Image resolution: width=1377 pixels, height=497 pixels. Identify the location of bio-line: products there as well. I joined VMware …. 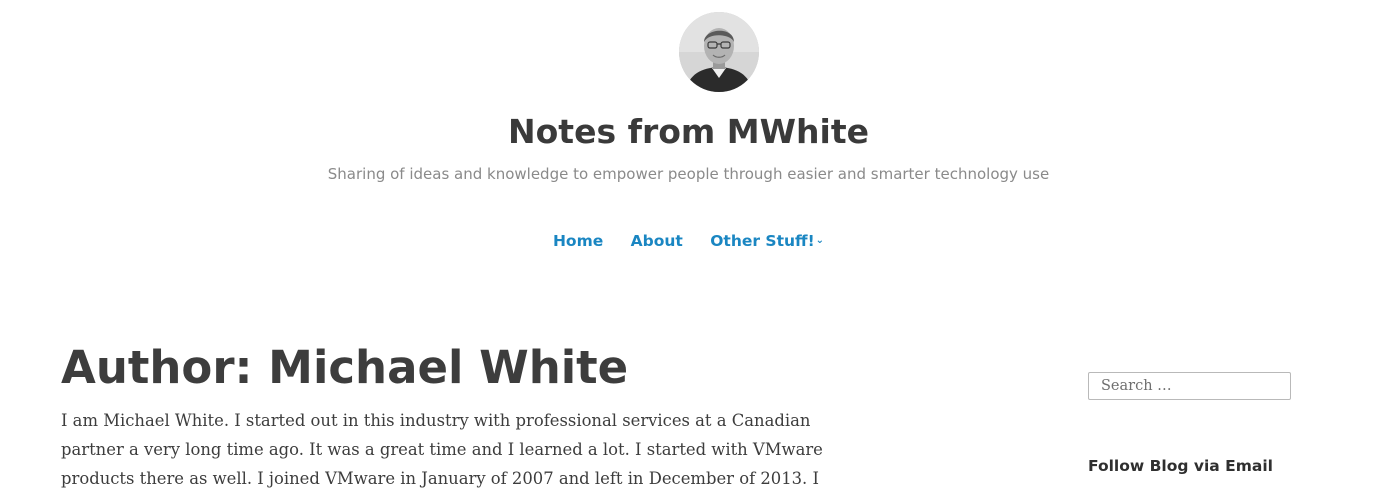
(440, 478).